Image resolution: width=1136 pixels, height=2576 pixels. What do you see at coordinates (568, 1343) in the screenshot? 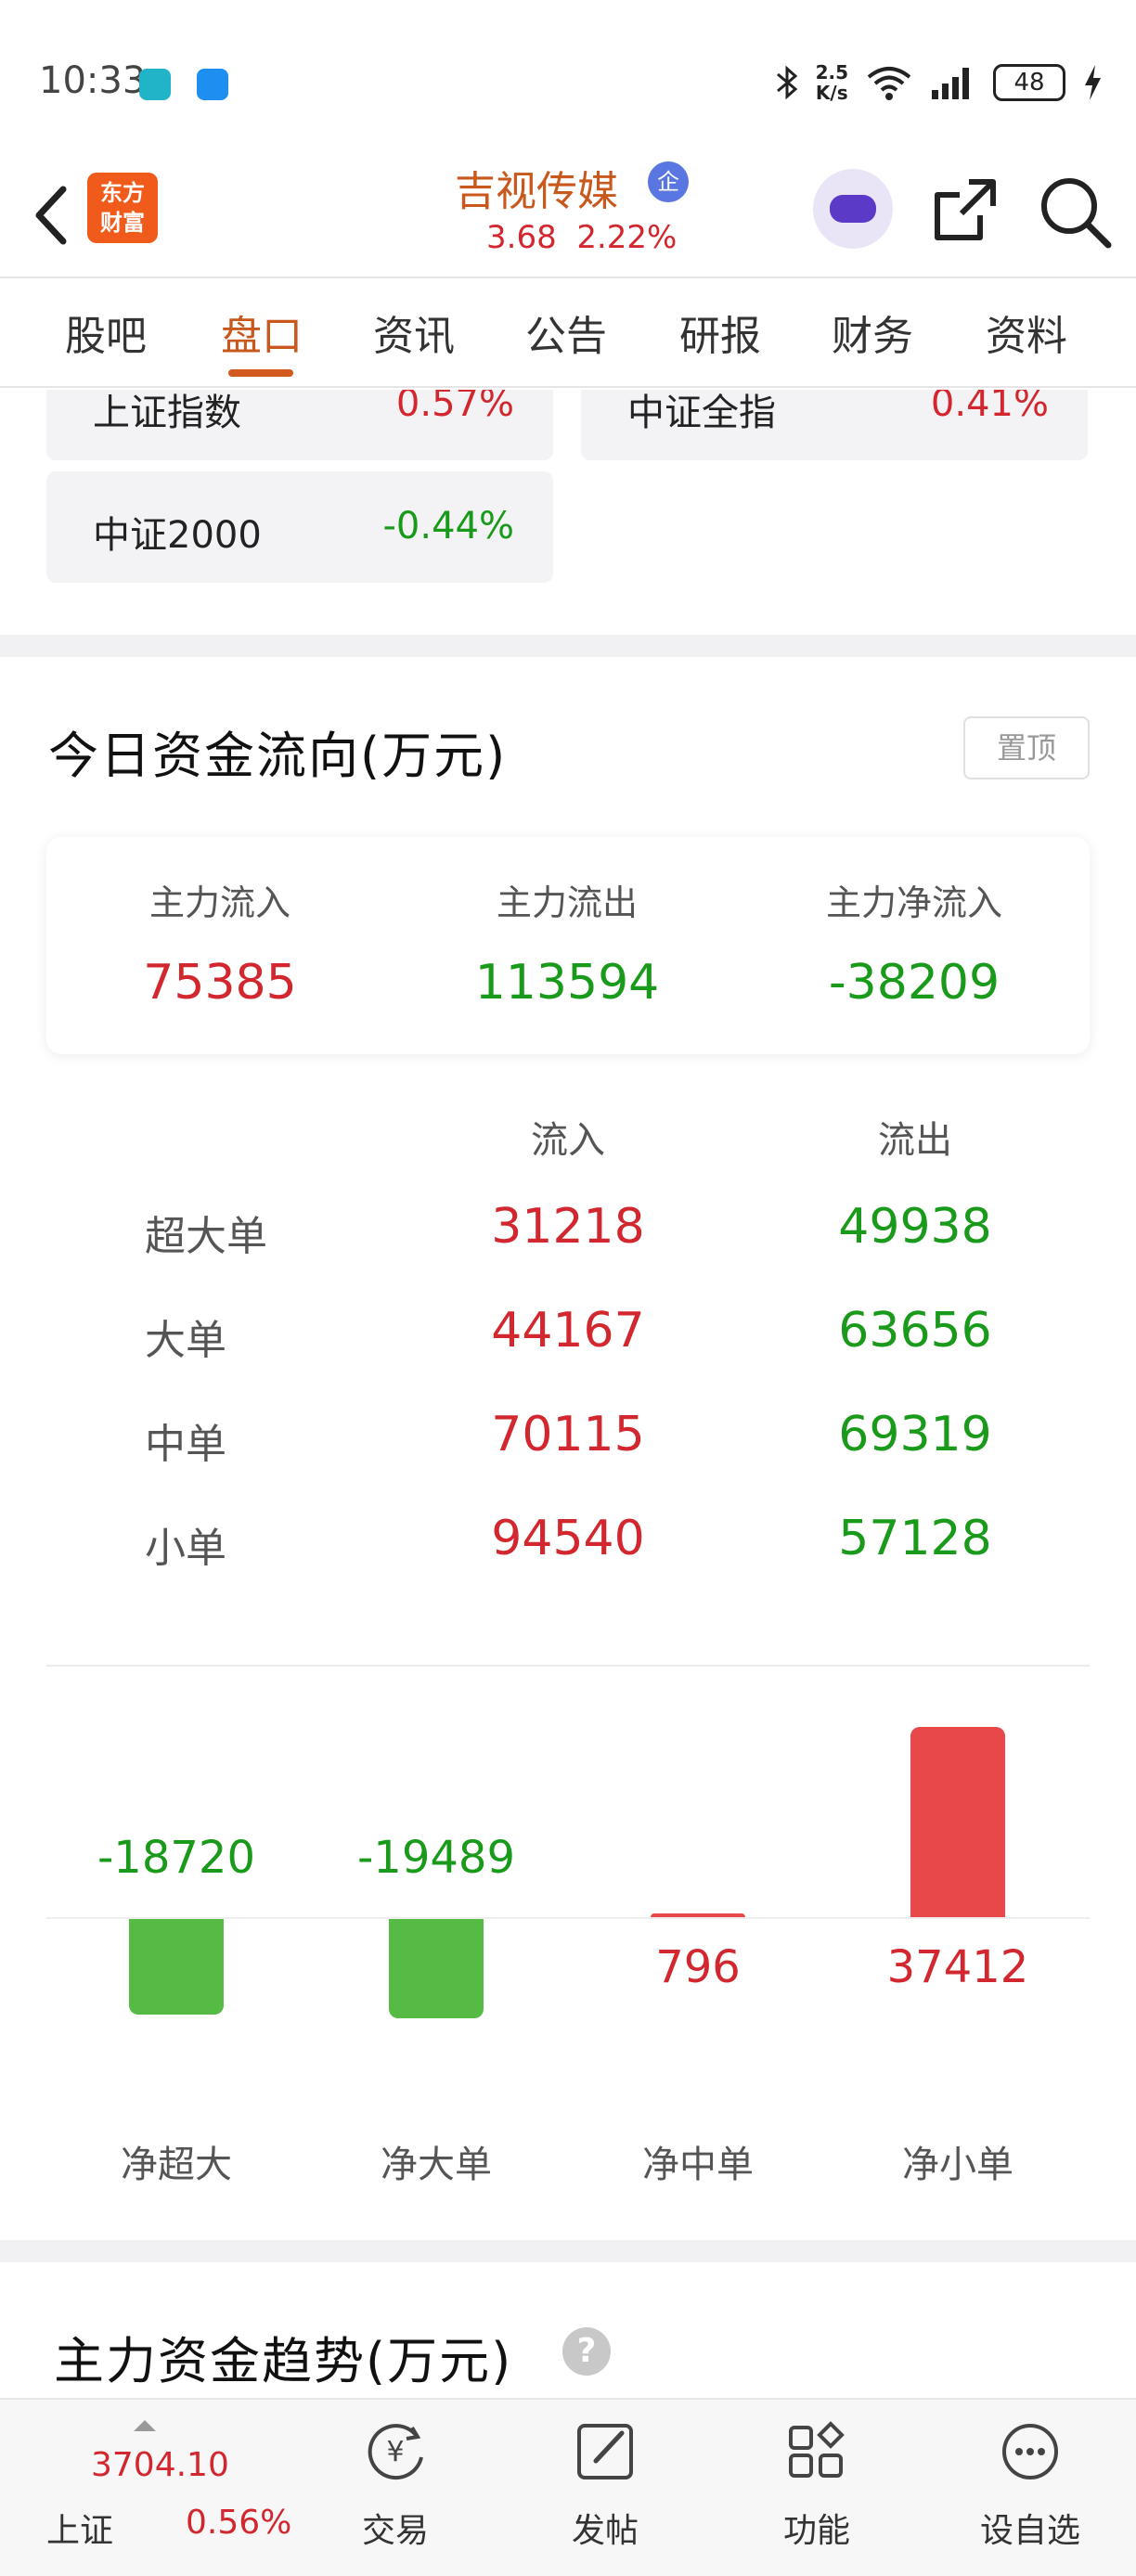
I see `table-row: 大单 44167 63656` at bounding box center [568, 1343].